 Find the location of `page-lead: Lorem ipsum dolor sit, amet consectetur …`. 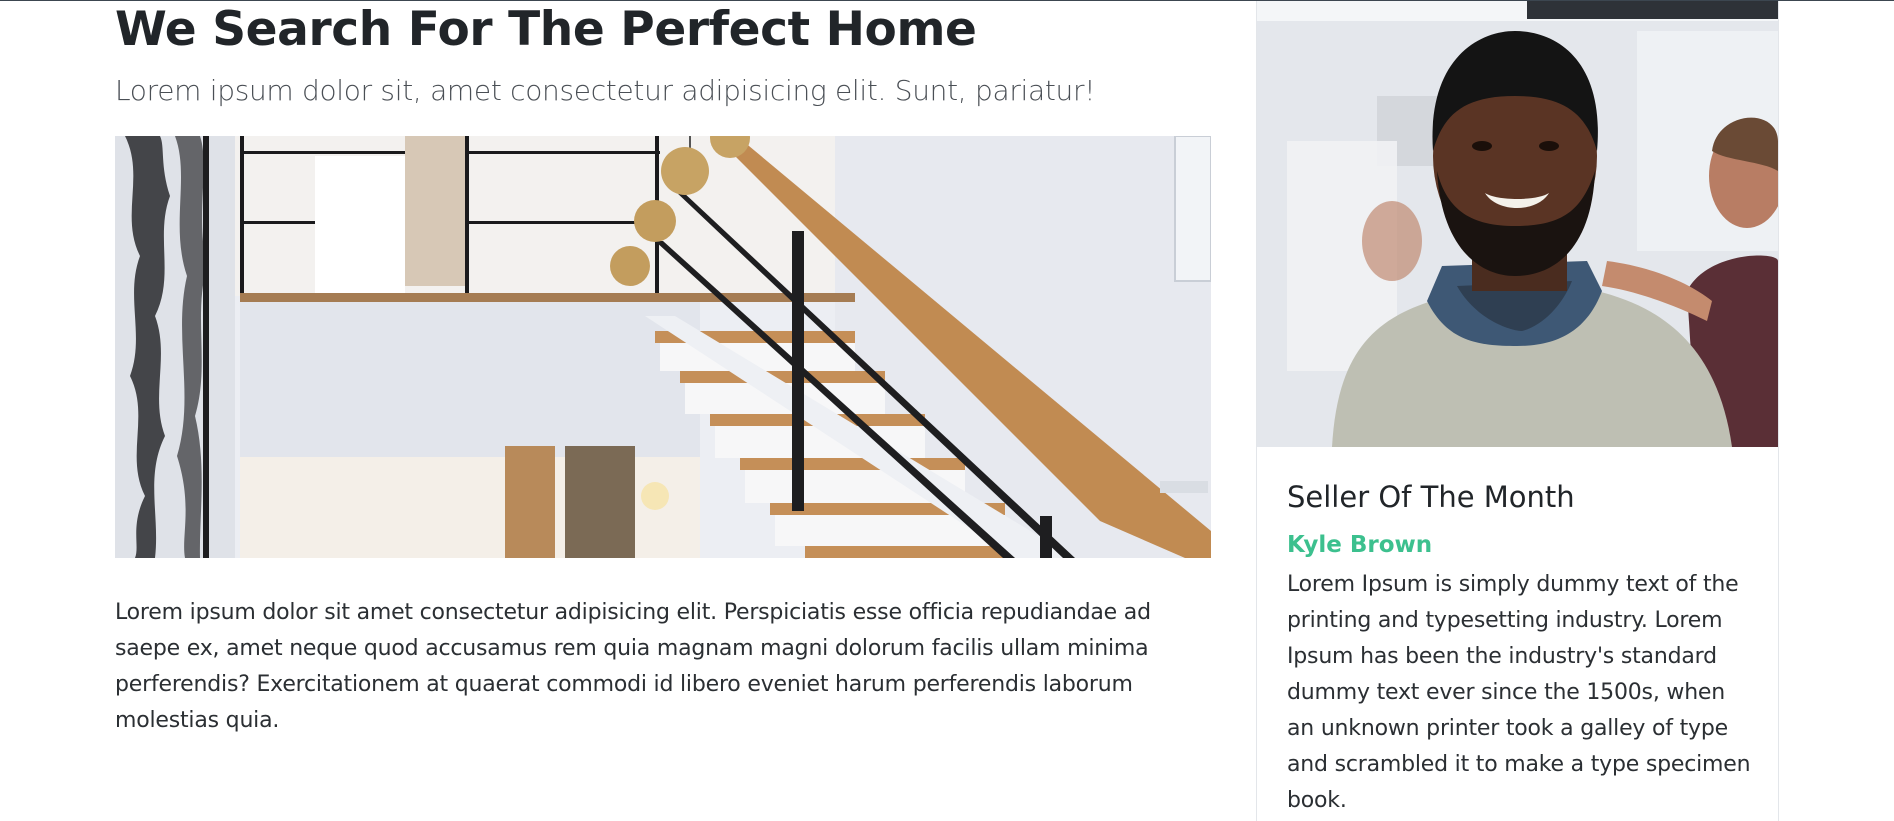

page-lead: Lorem ipsum dolor sit, amet consectetur … is located at coordinates (605, 90).